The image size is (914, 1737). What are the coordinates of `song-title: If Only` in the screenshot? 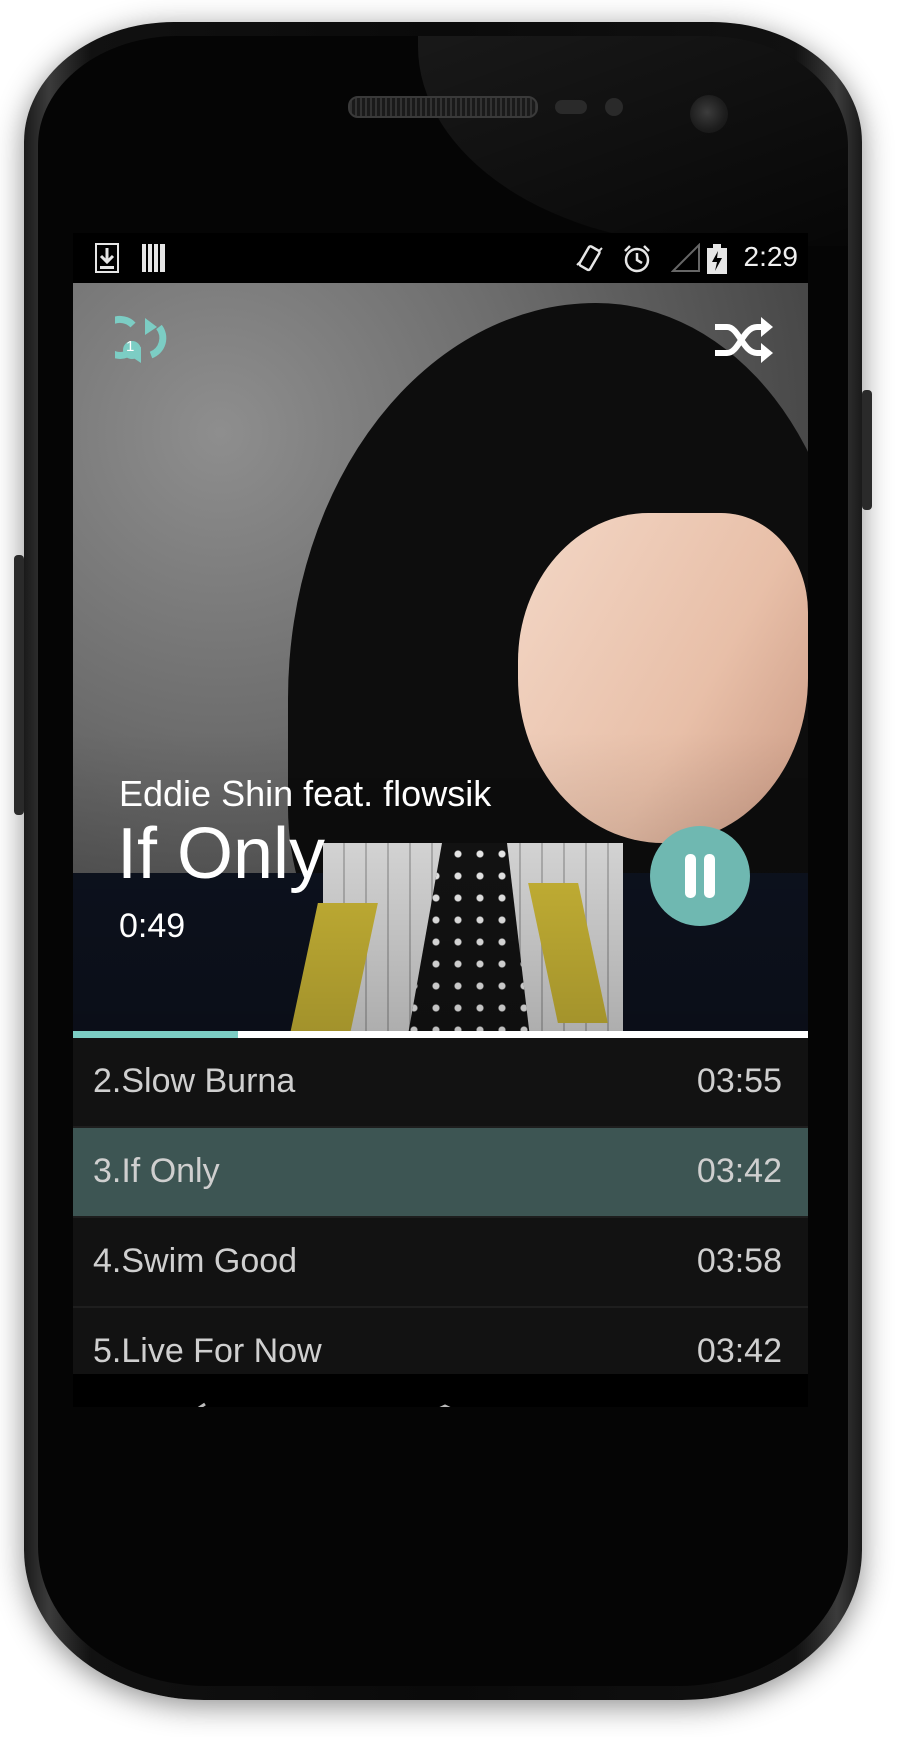 It's located at (221, 854).